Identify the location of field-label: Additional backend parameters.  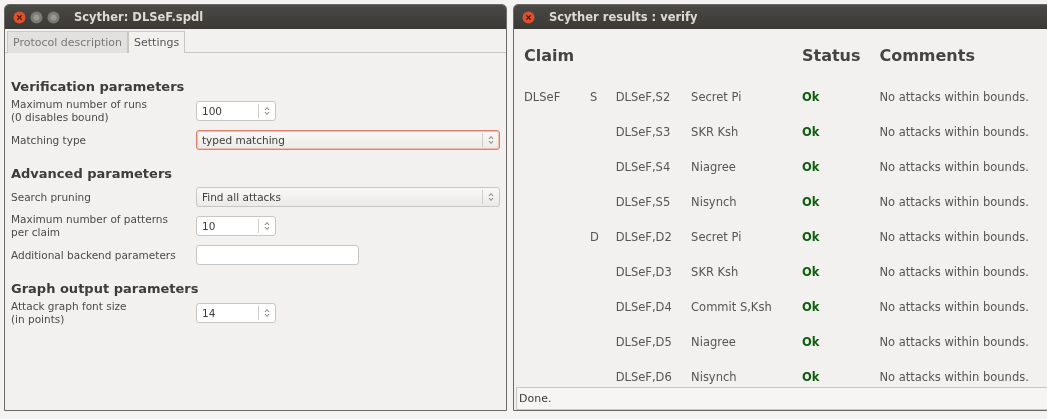
(94, 255).